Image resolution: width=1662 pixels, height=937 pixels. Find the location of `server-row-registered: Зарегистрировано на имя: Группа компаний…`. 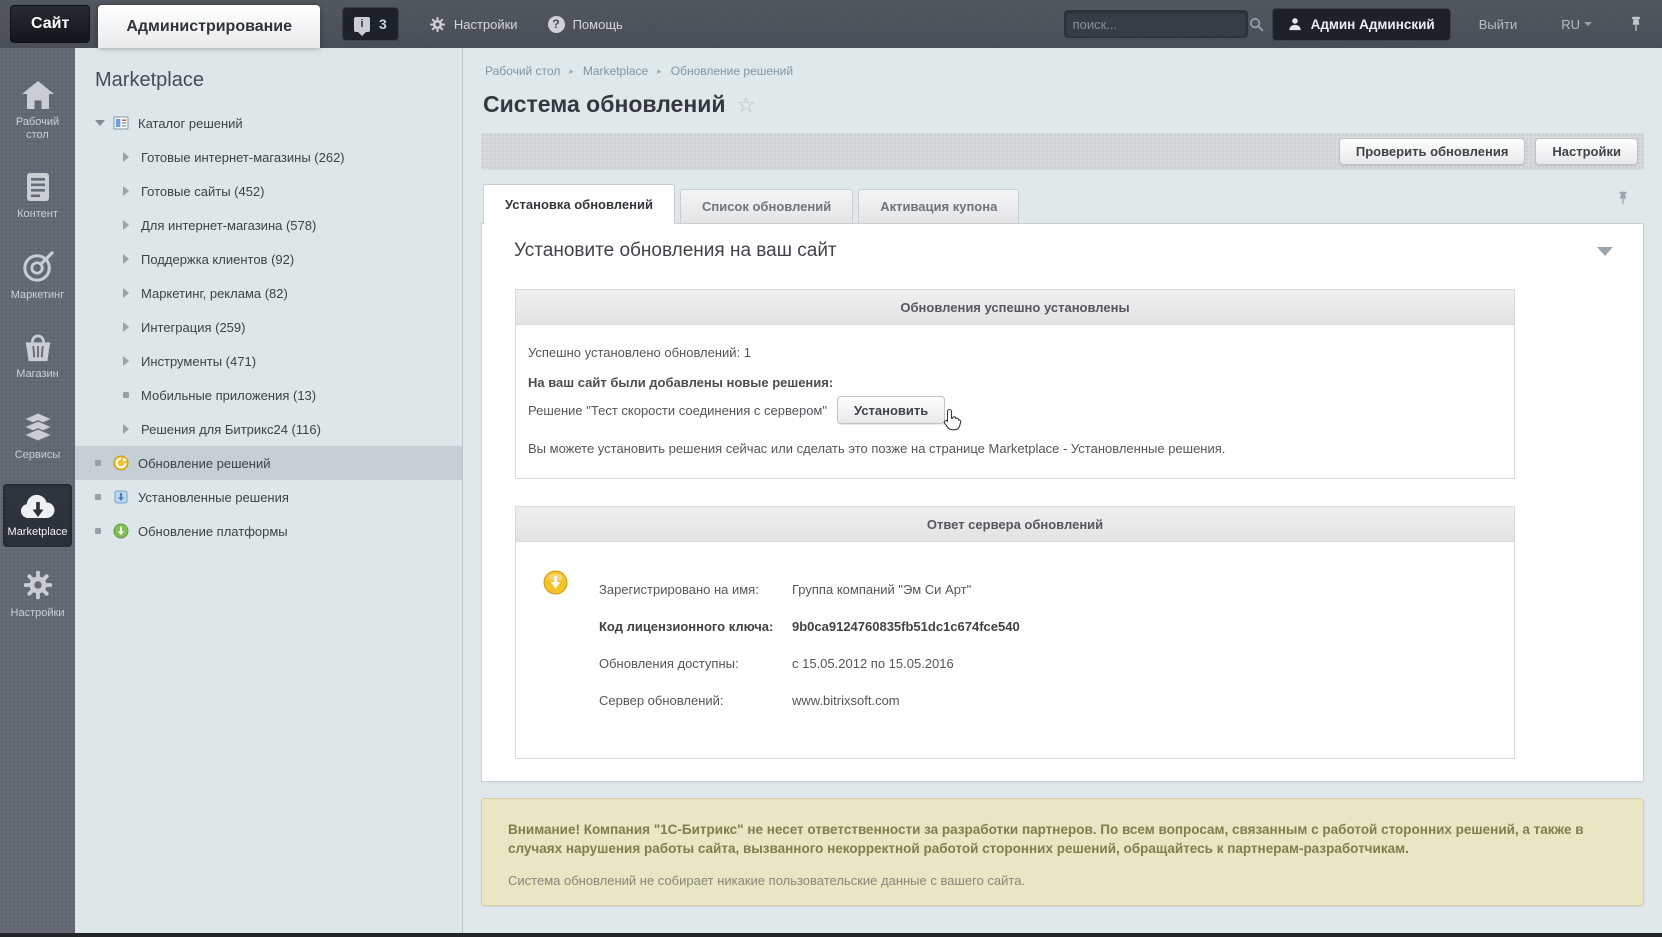

server-row-registered: Зарегистрировано на имя: Группа компаний… is located at coordinates (1046, 589).